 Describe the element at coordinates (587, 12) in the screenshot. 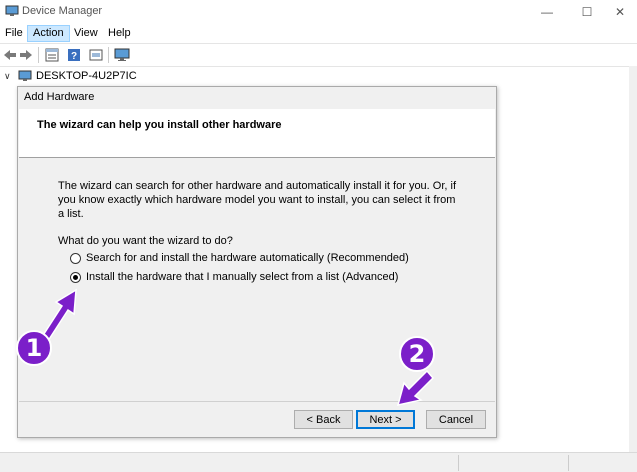

I see `maximize-icon: ☐` at that location.